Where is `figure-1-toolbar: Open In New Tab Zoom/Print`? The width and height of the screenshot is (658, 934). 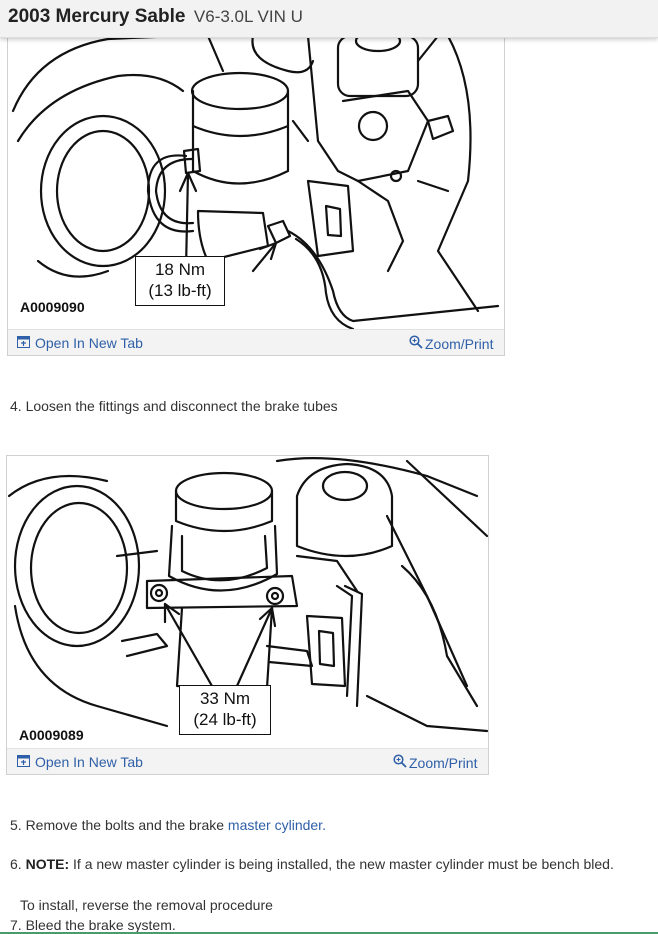
figure-1-toolbar: Open In New Tab Zoom/Print is located at coordinates (256, 342).